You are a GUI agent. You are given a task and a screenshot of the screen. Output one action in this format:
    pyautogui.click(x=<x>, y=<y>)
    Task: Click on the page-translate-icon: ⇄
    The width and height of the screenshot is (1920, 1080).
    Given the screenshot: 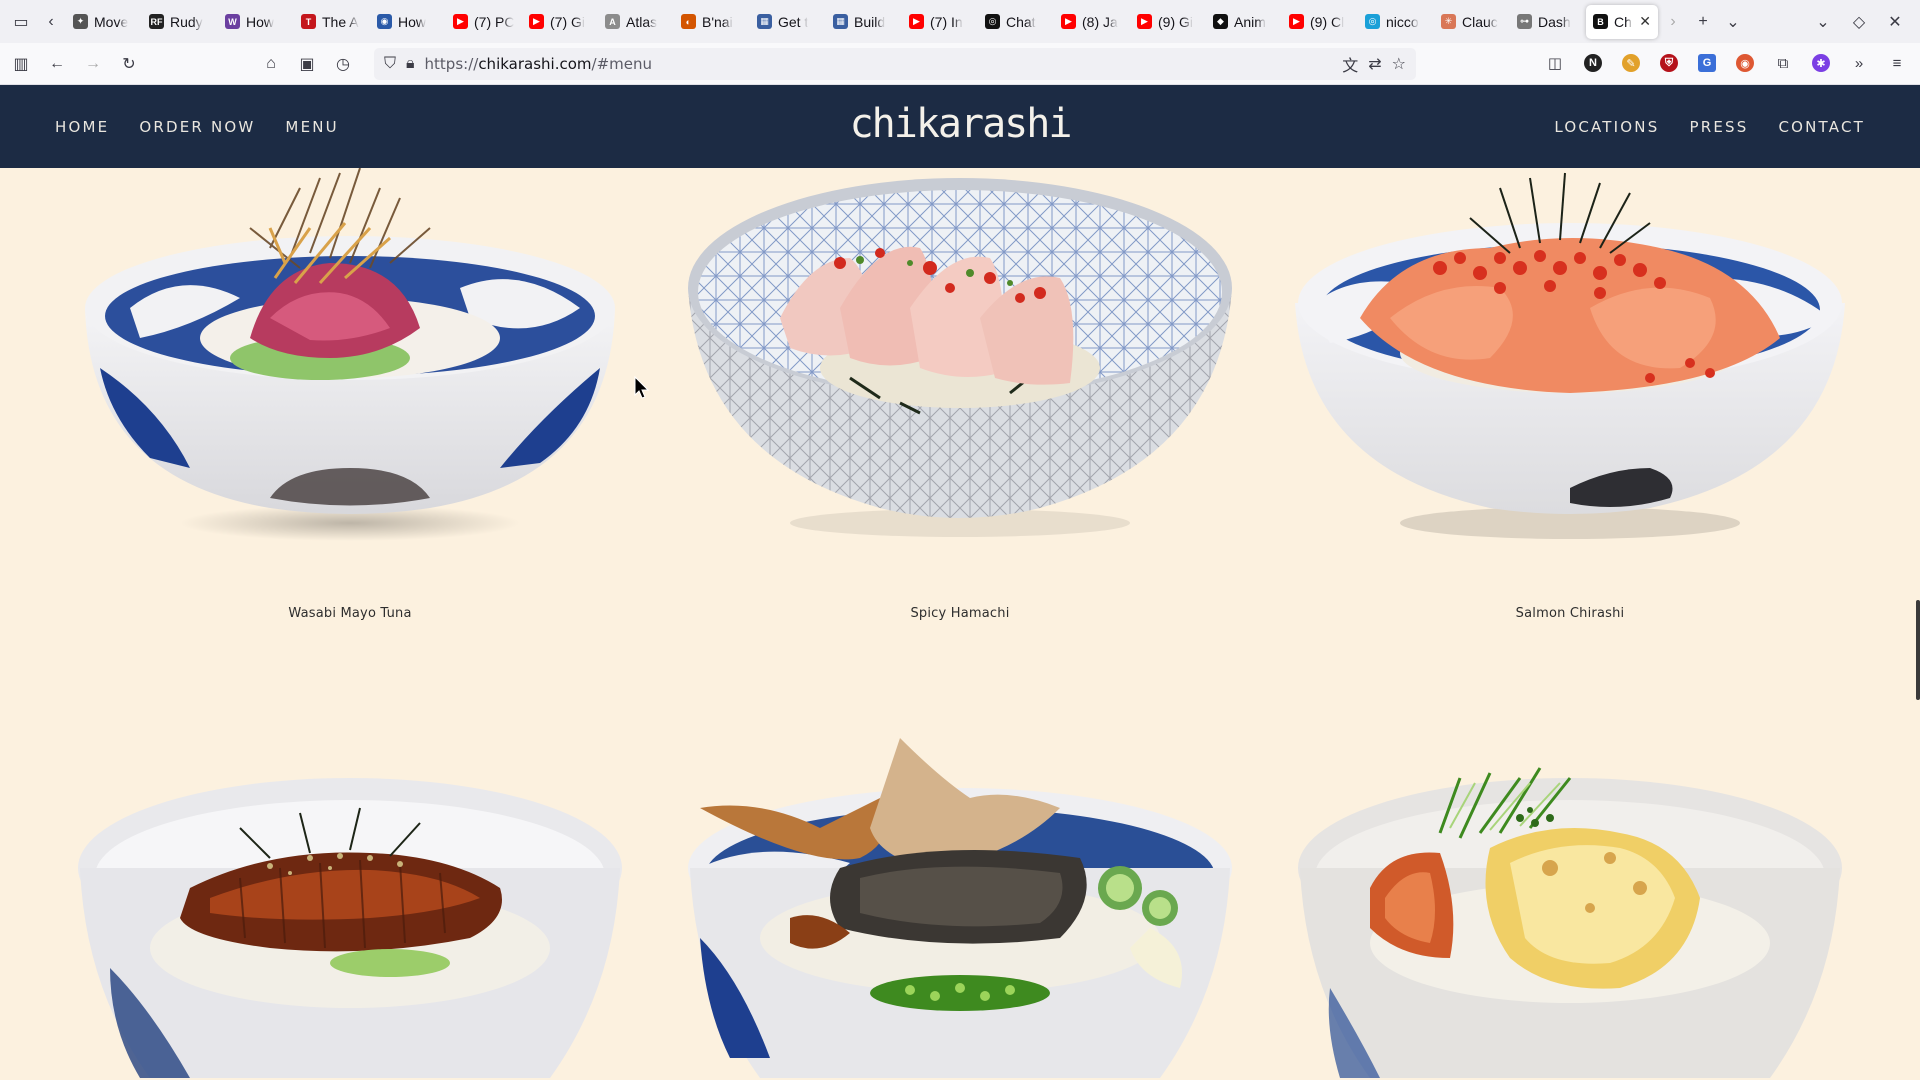 What is the action you would take?
    pyautogui.click(x=1374, y=64)
    